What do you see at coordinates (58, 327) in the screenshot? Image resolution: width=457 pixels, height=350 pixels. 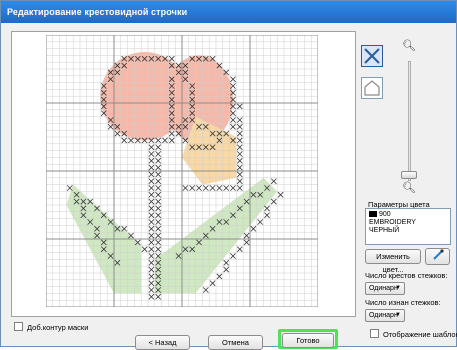 I see `add-mask-outline-label: Доб.контур маски` at bounding box center [58, 327].